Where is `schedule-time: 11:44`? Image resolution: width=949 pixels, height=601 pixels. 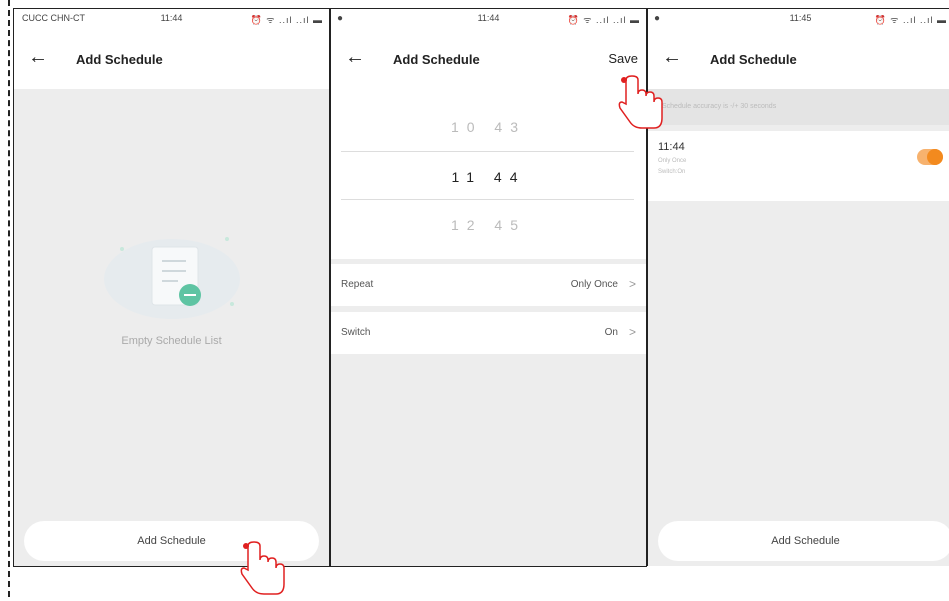 schedule-time: 11:44 is located at coordinates (671, 147).